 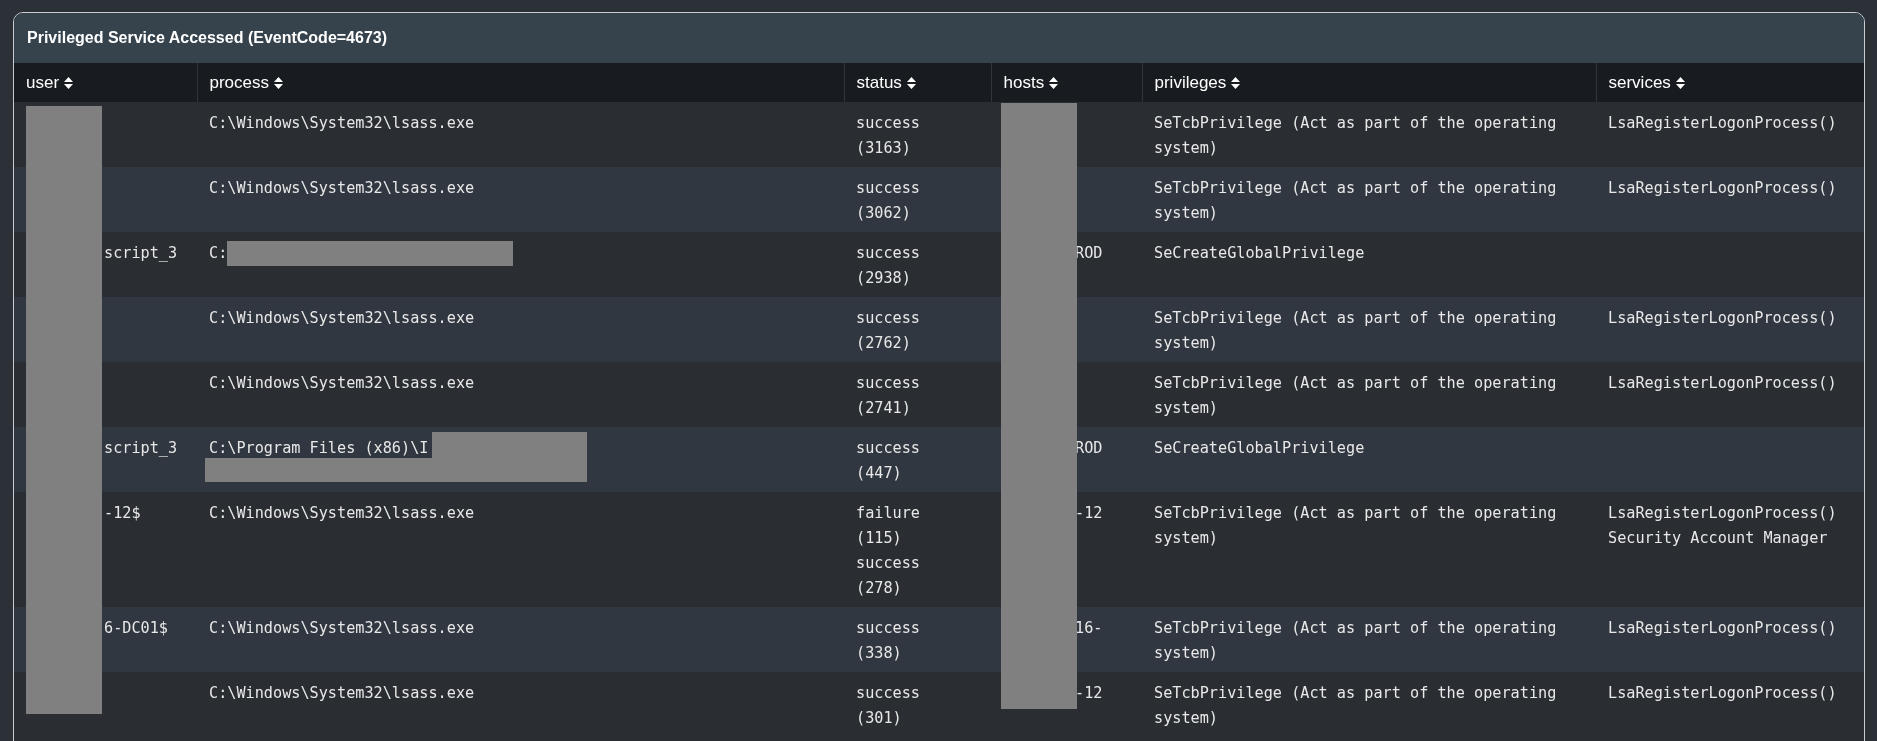 I want to click on user-cell-text: -12$, so click(x=123, y=513).